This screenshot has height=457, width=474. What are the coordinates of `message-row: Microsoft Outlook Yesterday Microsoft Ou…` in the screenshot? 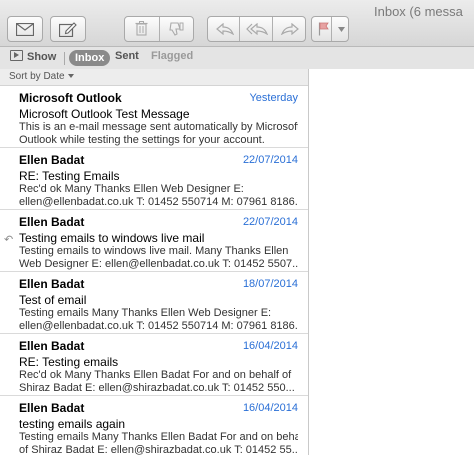 It's located at (154, 117).